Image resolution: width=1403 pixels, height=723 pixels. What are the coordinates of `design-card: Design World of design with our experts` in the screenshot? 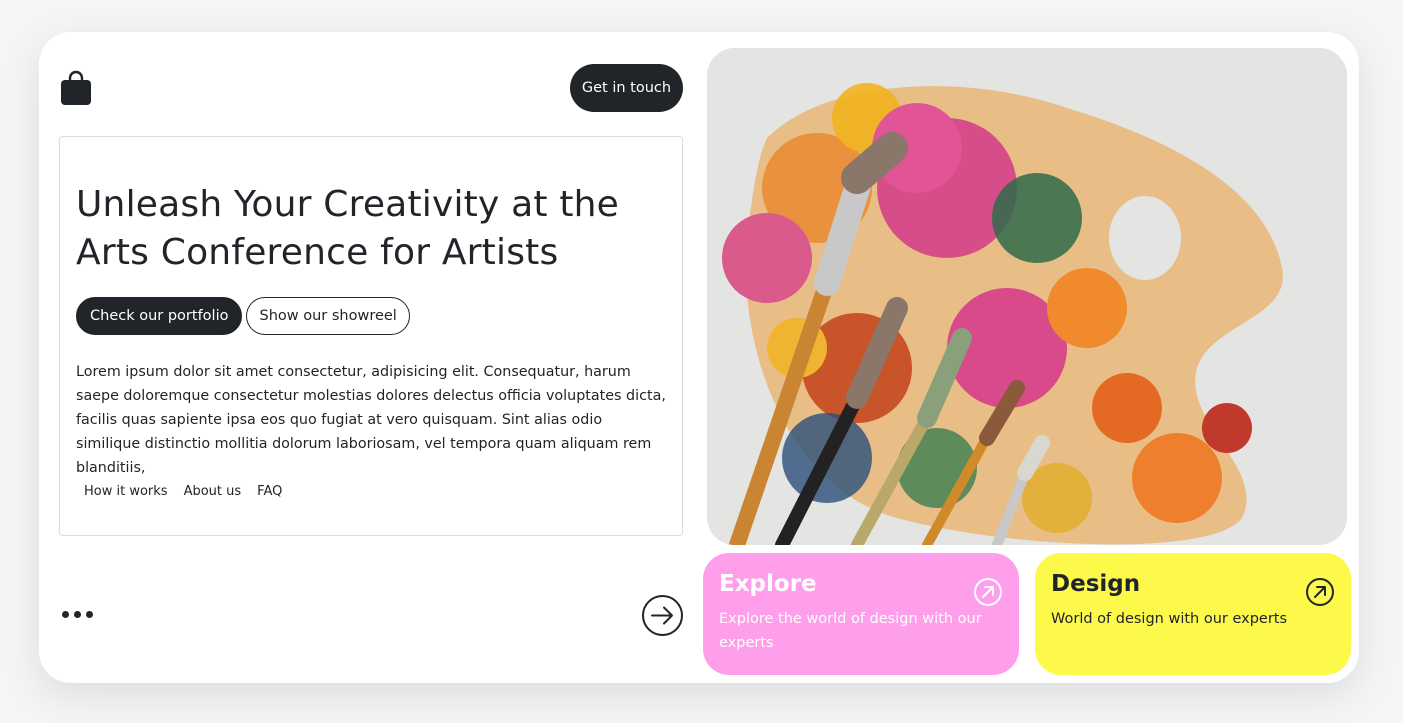 It's located at (1193, 614).